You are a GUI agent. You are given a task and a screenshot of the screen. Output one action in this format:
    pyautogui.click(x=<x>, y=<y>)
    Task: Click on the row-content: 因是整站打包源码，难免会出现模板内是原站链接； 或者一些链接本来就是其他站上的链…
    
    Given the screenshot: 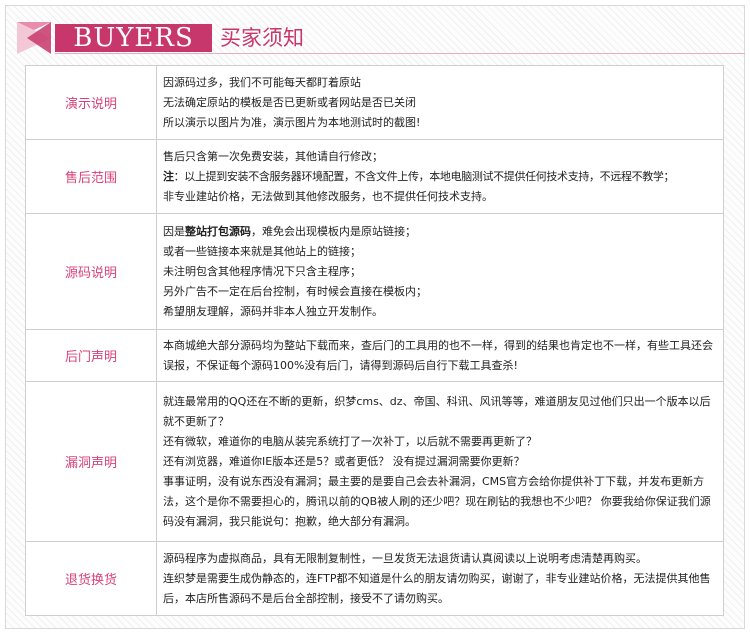 What is the action you would take?
    pyautogui.click(x=440, y=271)
    